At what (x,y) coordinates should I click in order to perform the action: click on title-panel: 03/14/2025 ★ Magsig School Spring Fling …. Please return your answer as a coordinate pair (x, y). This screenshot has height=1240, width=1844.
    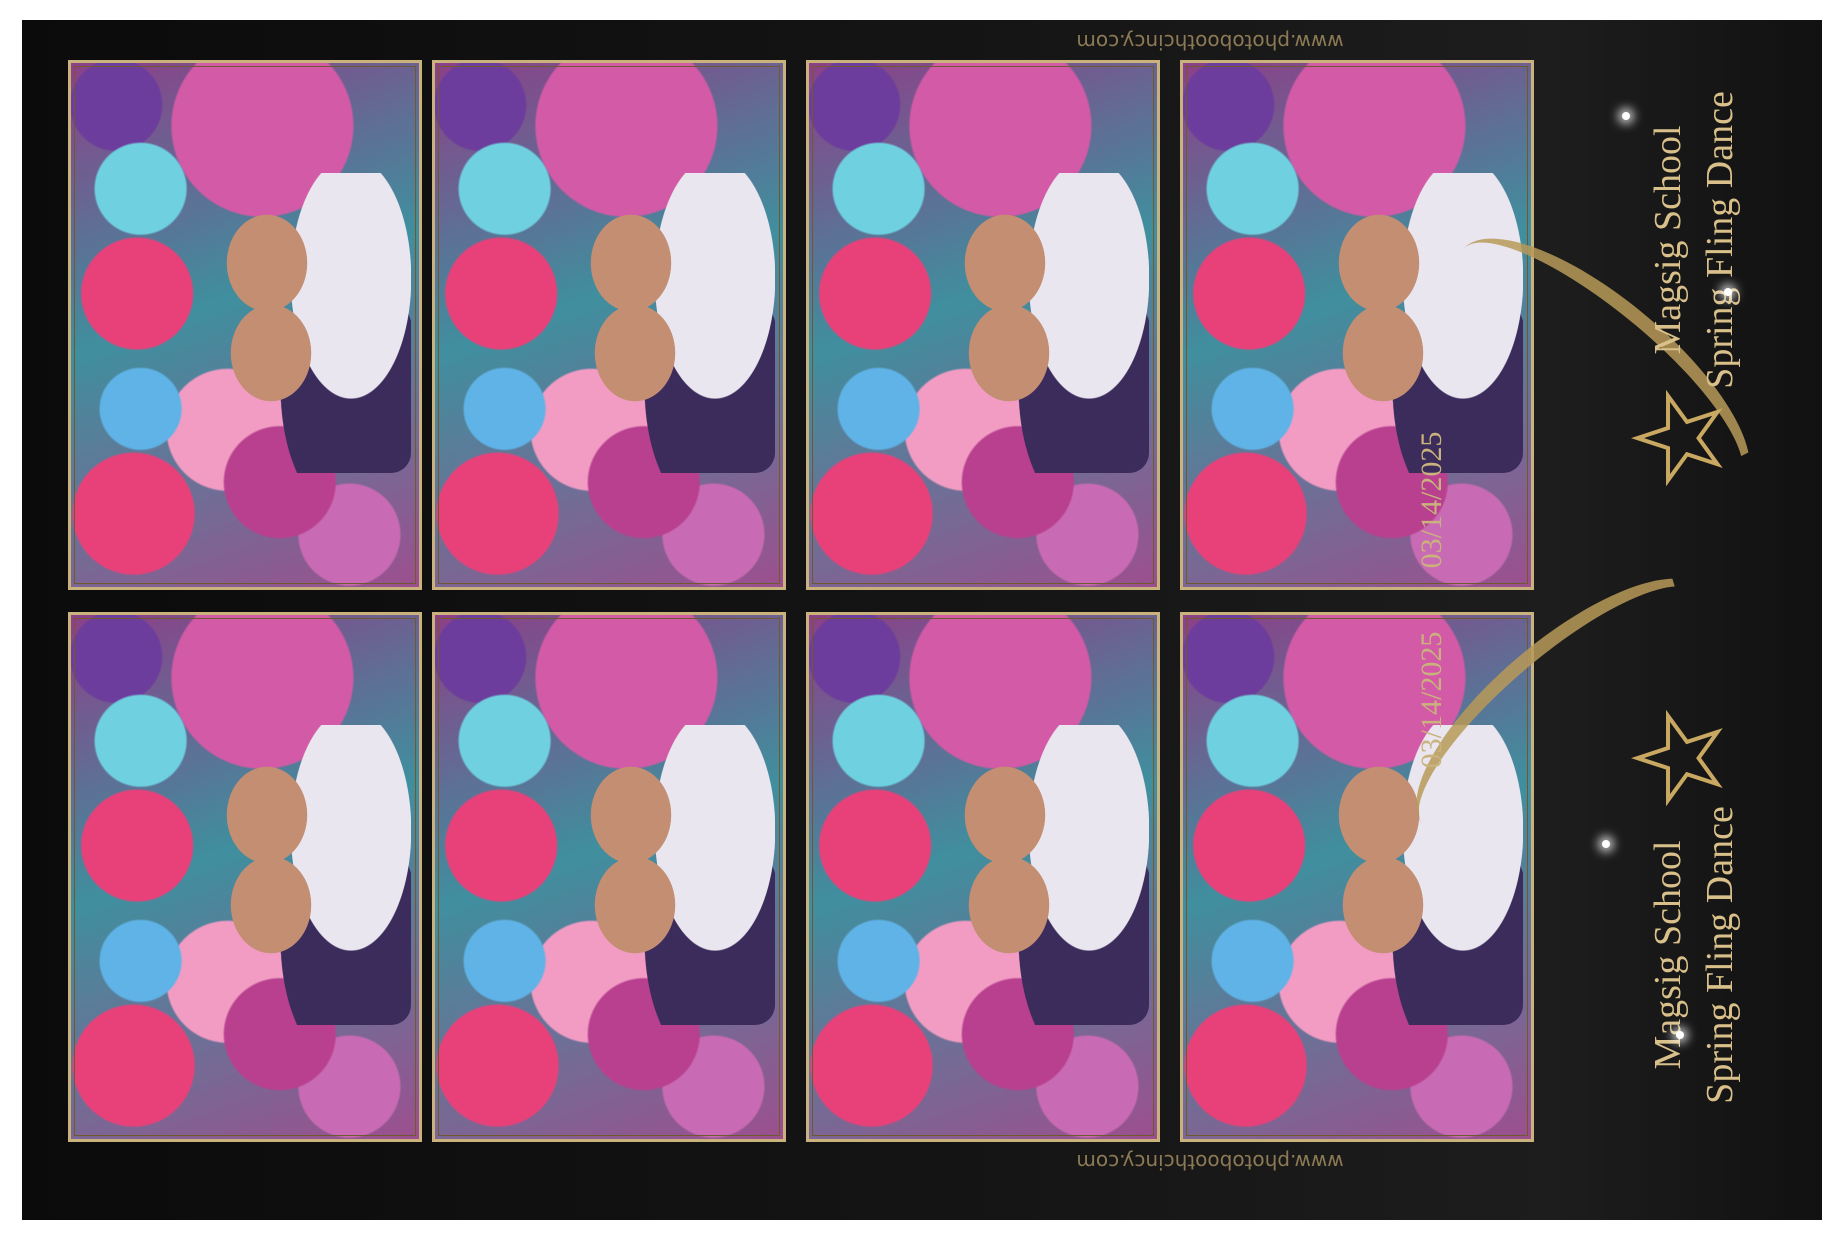
    Looking at the image, I should click on (1571, 859).